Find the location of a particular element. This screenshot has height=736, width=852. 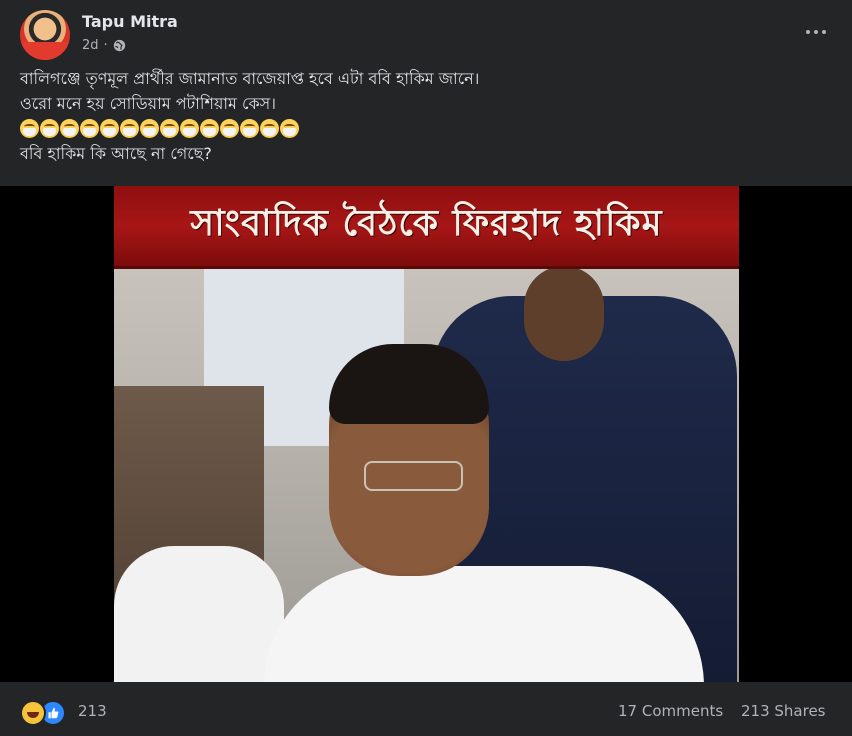

post-line-3: ববি হাকিম কি আছে না গেছে? is located at coordinates (116, 153).